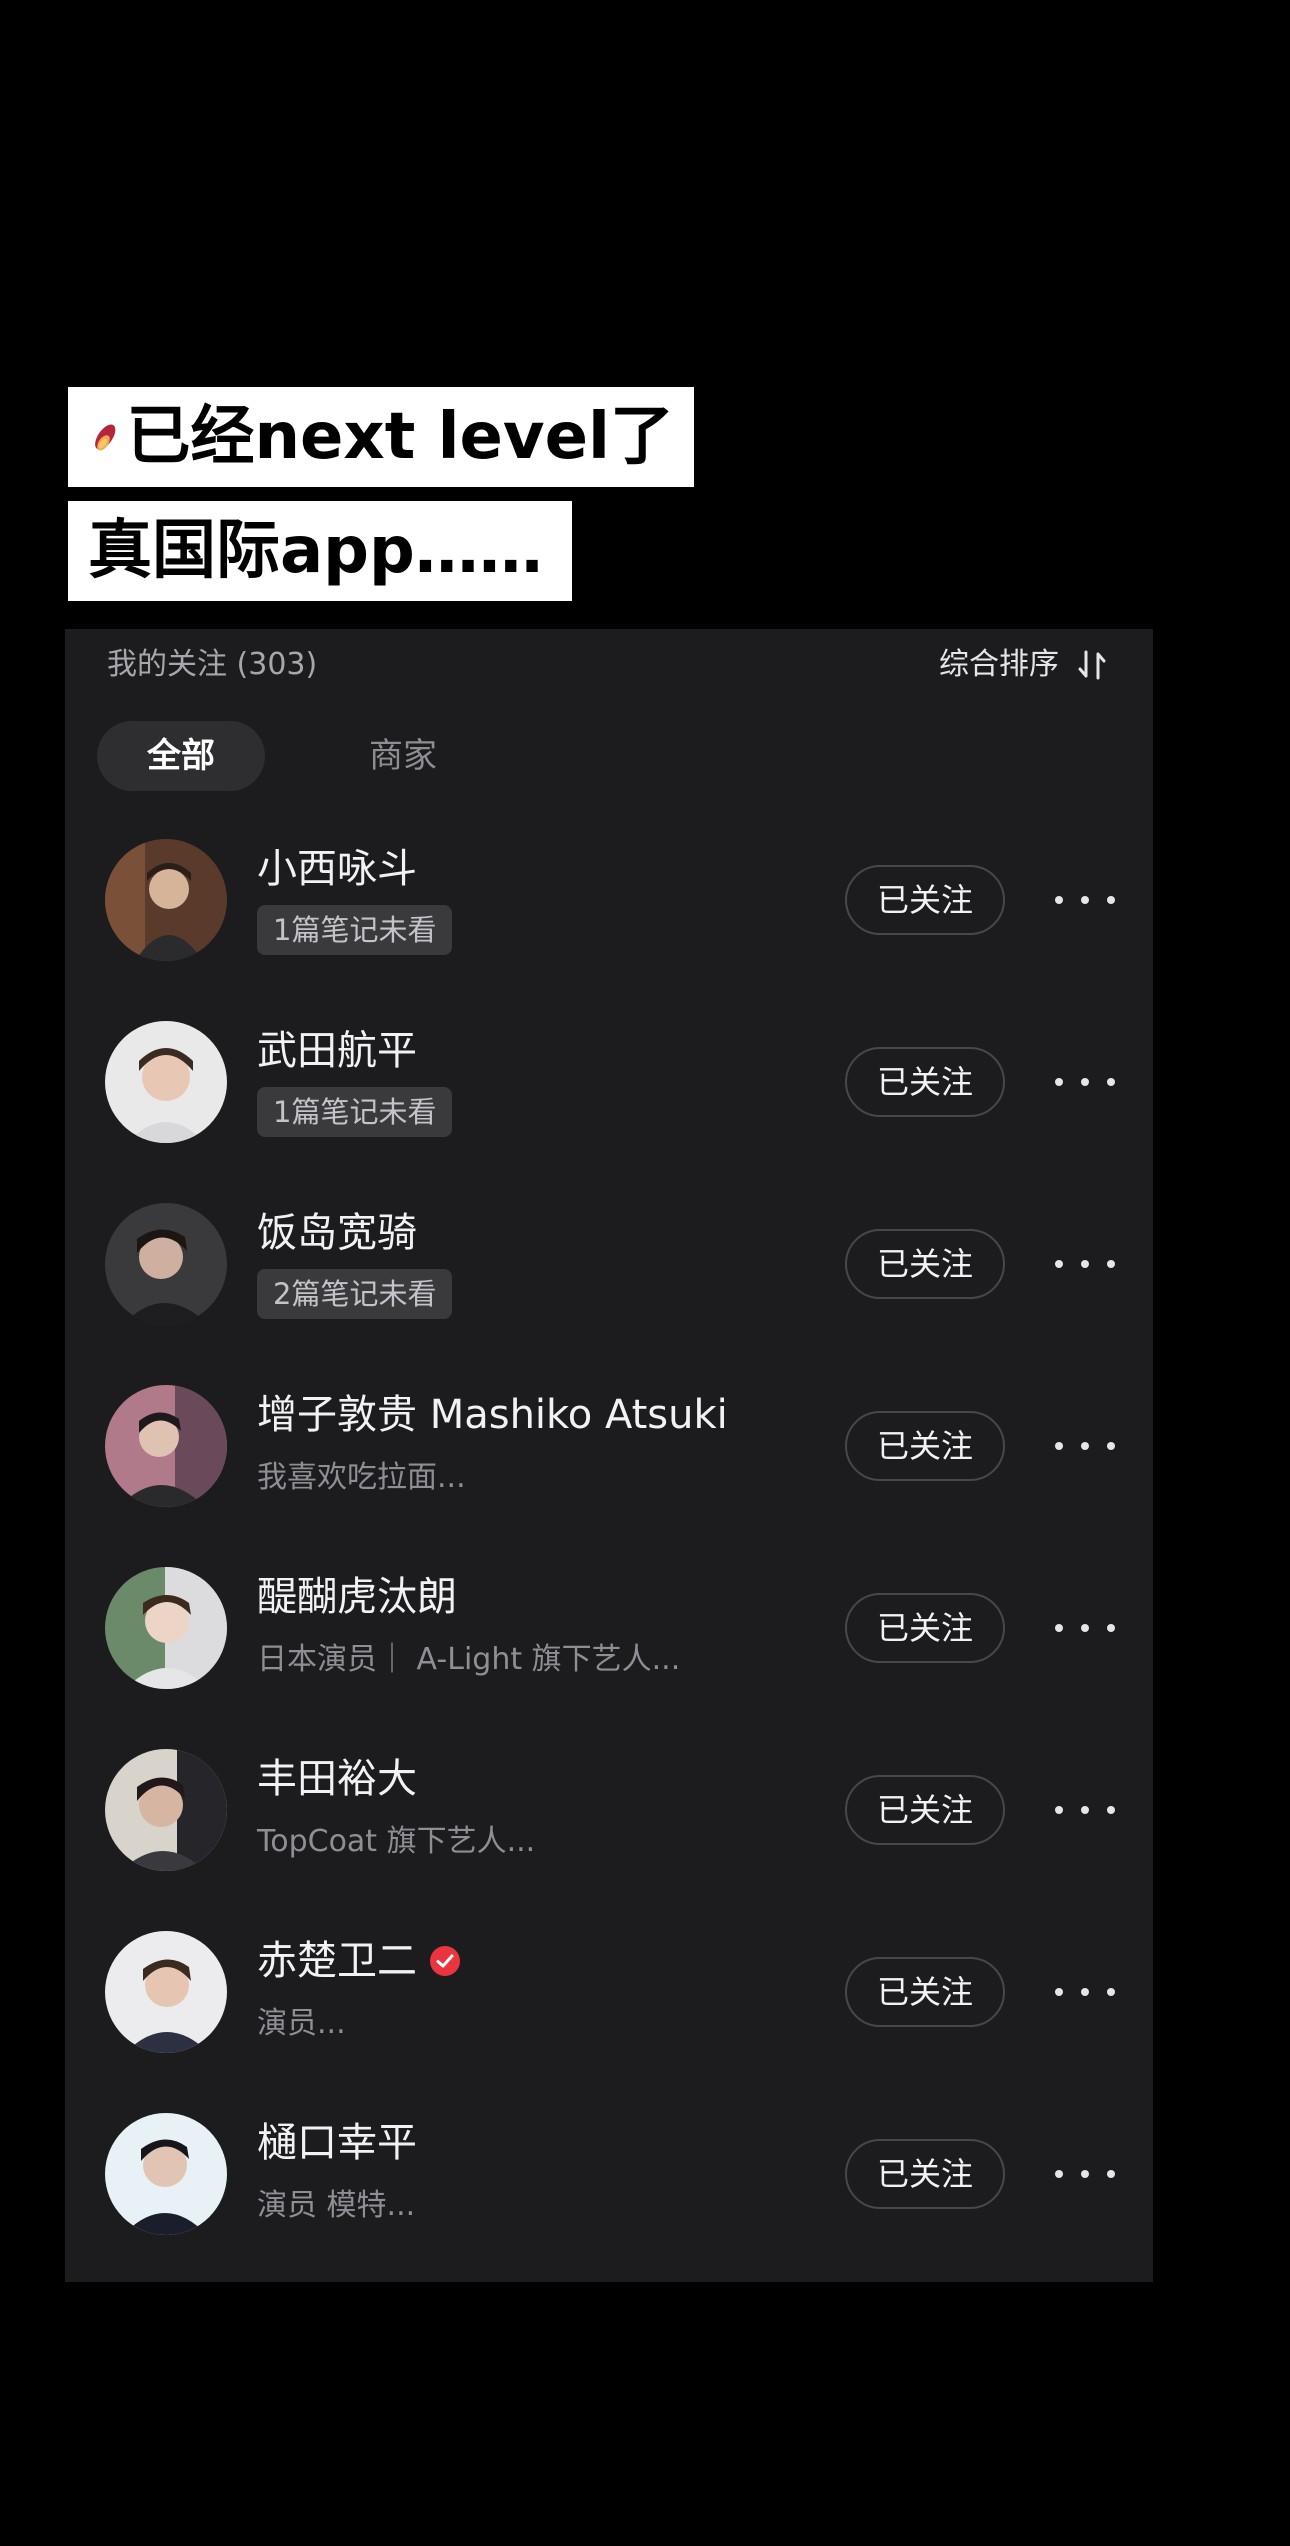 This screenshot has width=1290, height=2546. I want to click on user-name-text: 醍醐虎汰朗, so click(357, 1597).